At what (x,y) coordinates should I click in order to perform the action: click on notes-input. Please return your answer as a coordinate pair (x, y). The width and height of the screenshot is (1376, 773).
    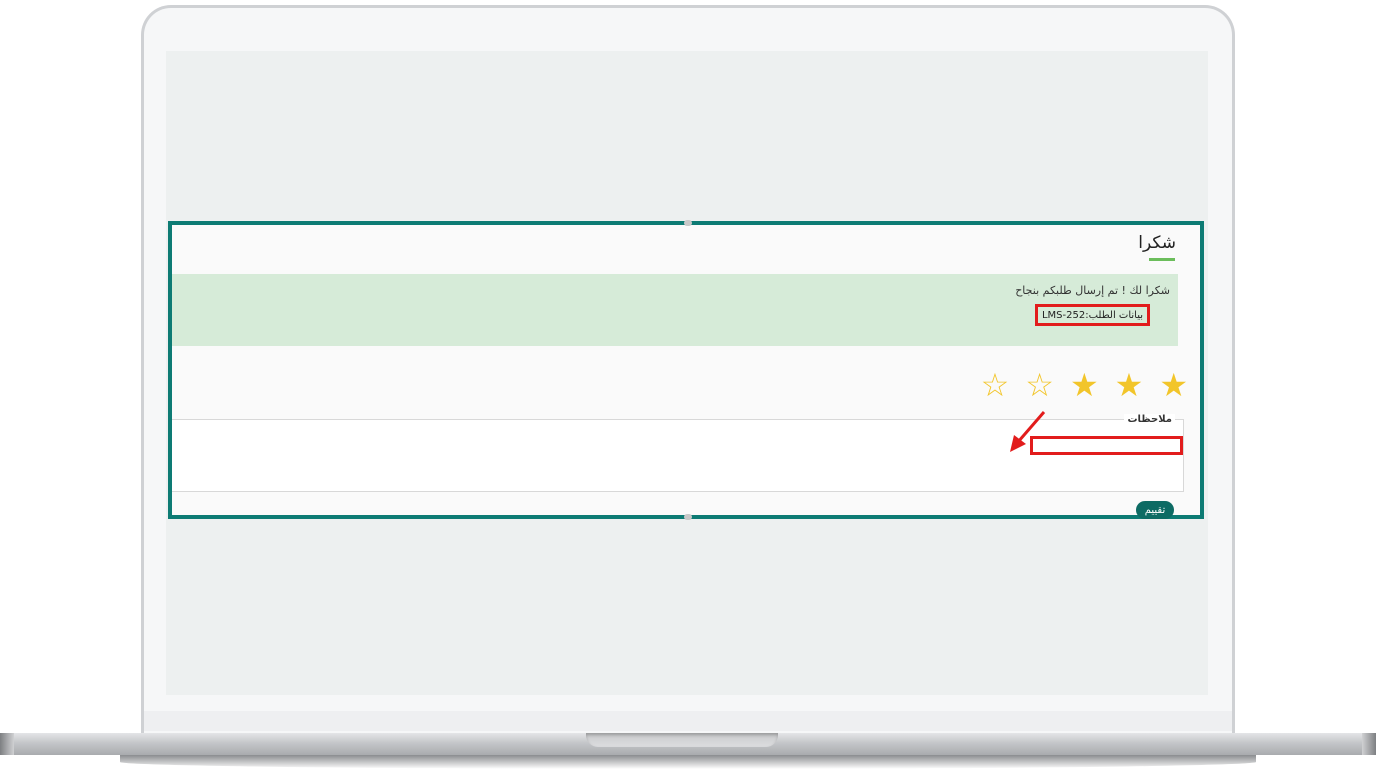
    Looking at the image, I should click on (1106, 445).